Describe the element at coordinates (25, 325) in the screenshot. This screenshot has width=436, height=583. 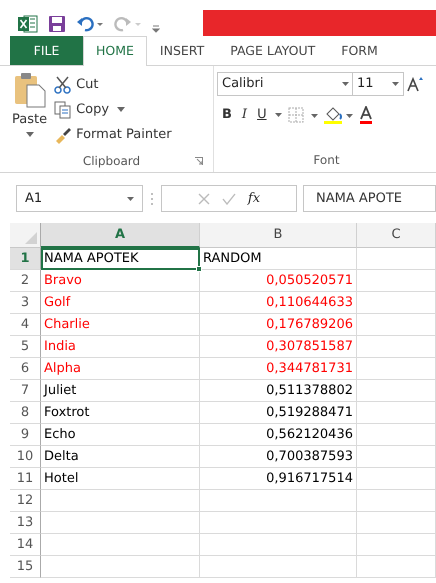
I see `row-header: 4` at that location.